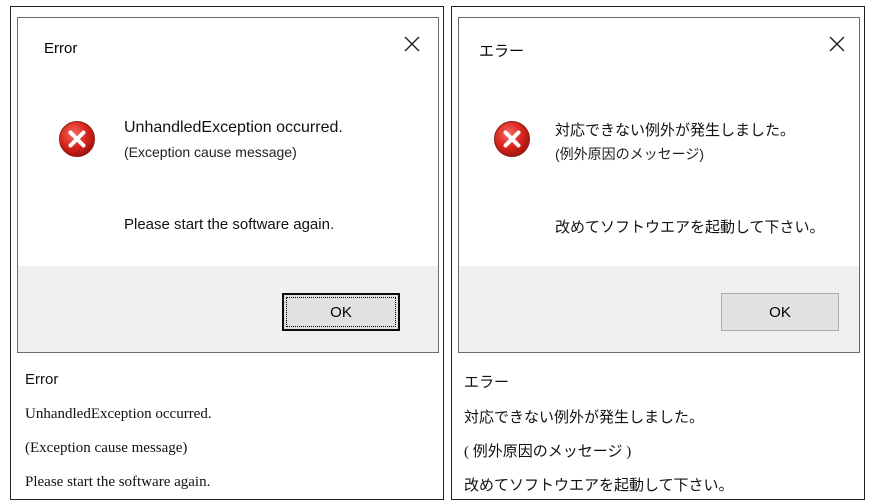  I want to click on caption-line-3: Please start the software again., so click(118, 482).